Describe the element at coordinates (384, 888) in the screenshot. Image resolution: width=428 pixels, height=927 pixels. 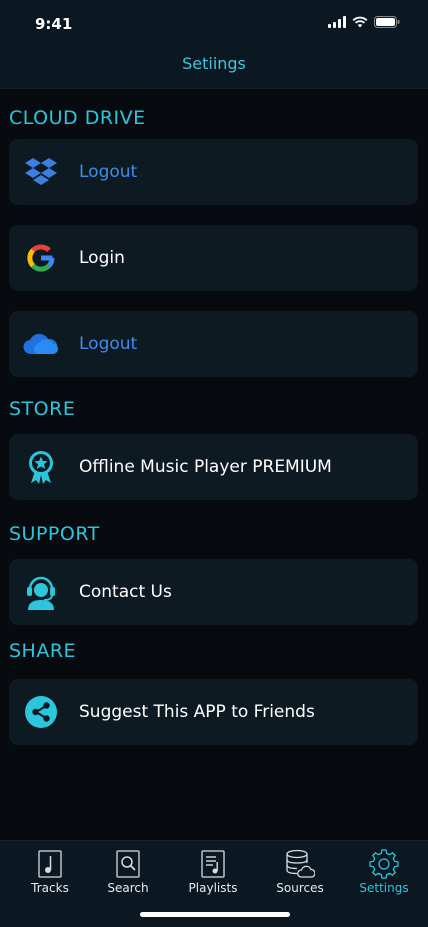
I see `tab-label: Settings` at that location.